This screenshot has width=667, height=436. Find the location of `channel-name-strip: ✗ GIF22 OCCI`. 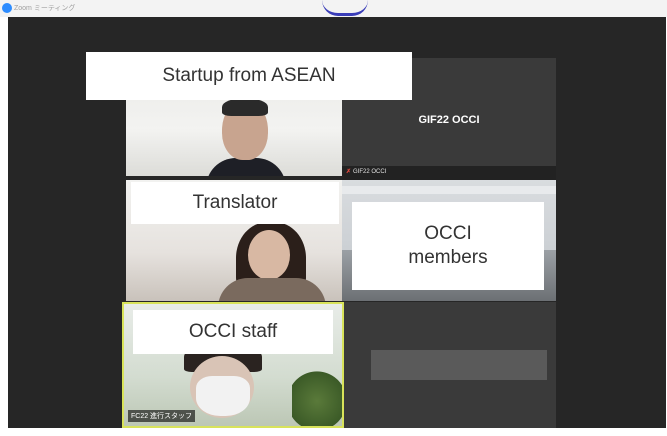

channel-name-strip: ✗ GIF22 OCCI is located at coordinates (449, 173).